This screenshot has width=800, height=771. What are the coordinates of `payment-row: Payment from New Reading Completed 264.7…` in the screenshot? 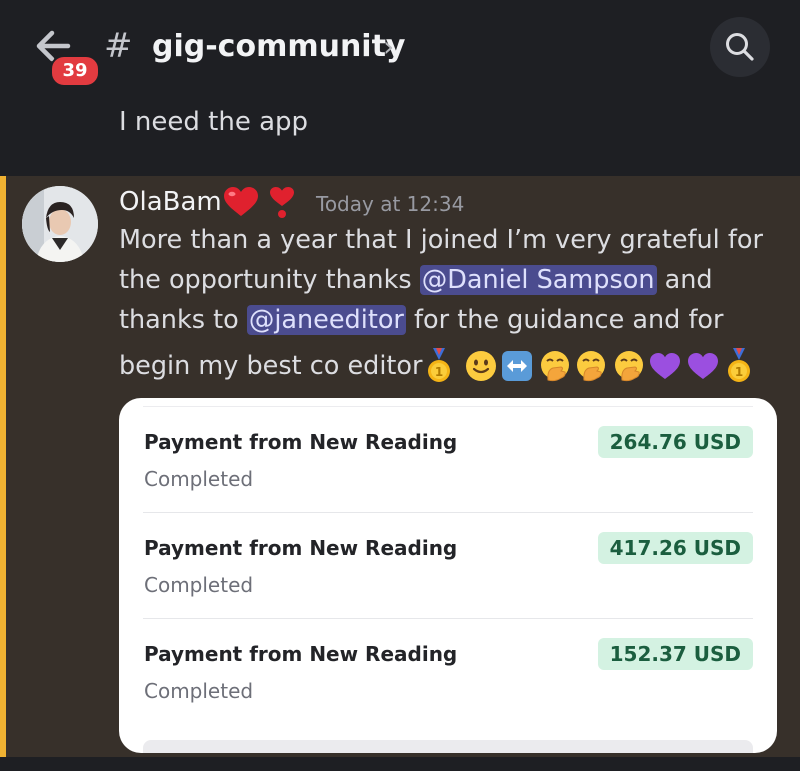 It's located at (448, 480).